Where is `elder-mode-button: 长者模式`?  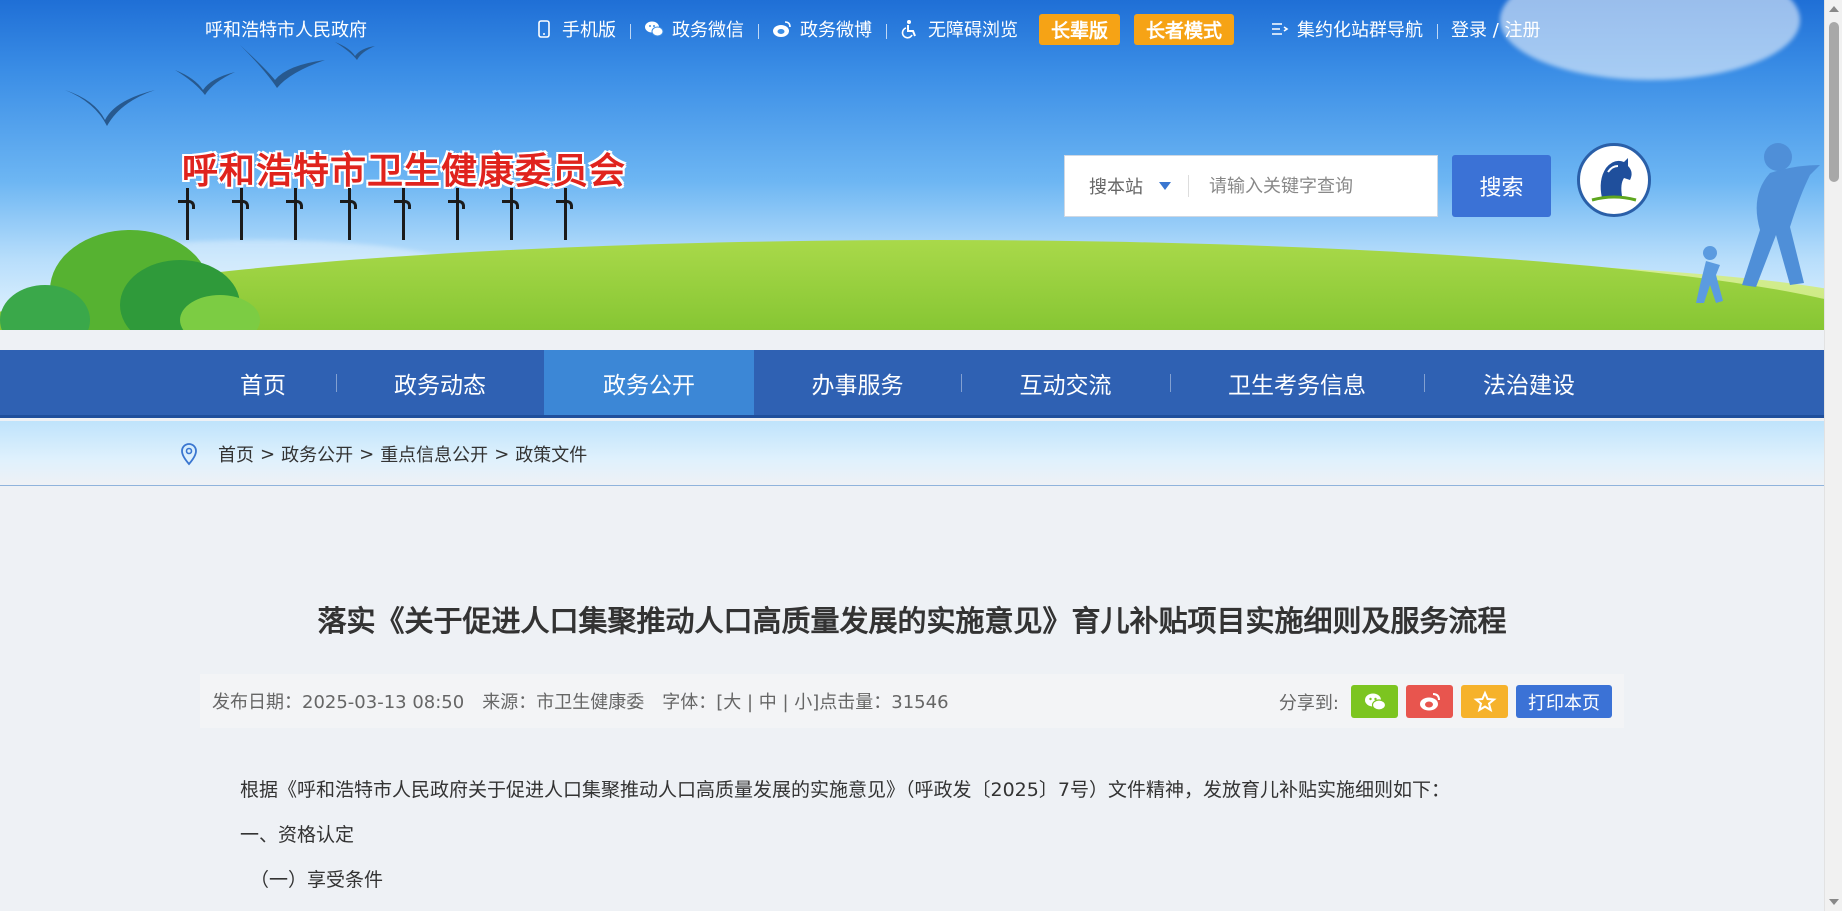
elder-mode-button: 长者模式 is located at coordinates (1184, 29).